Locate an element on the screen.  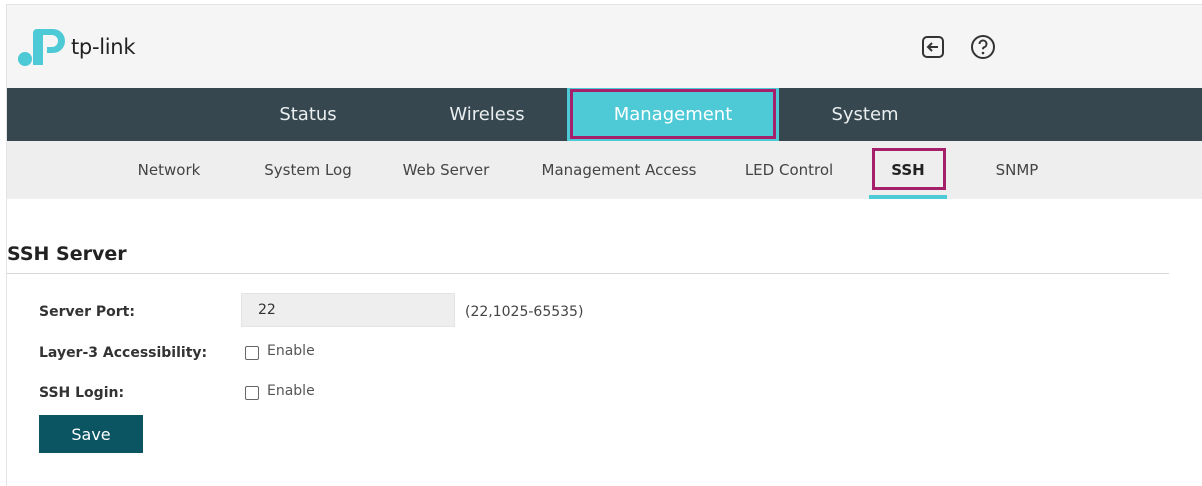
tp-link-logo: tp-link is located at coordinates (76, 47).